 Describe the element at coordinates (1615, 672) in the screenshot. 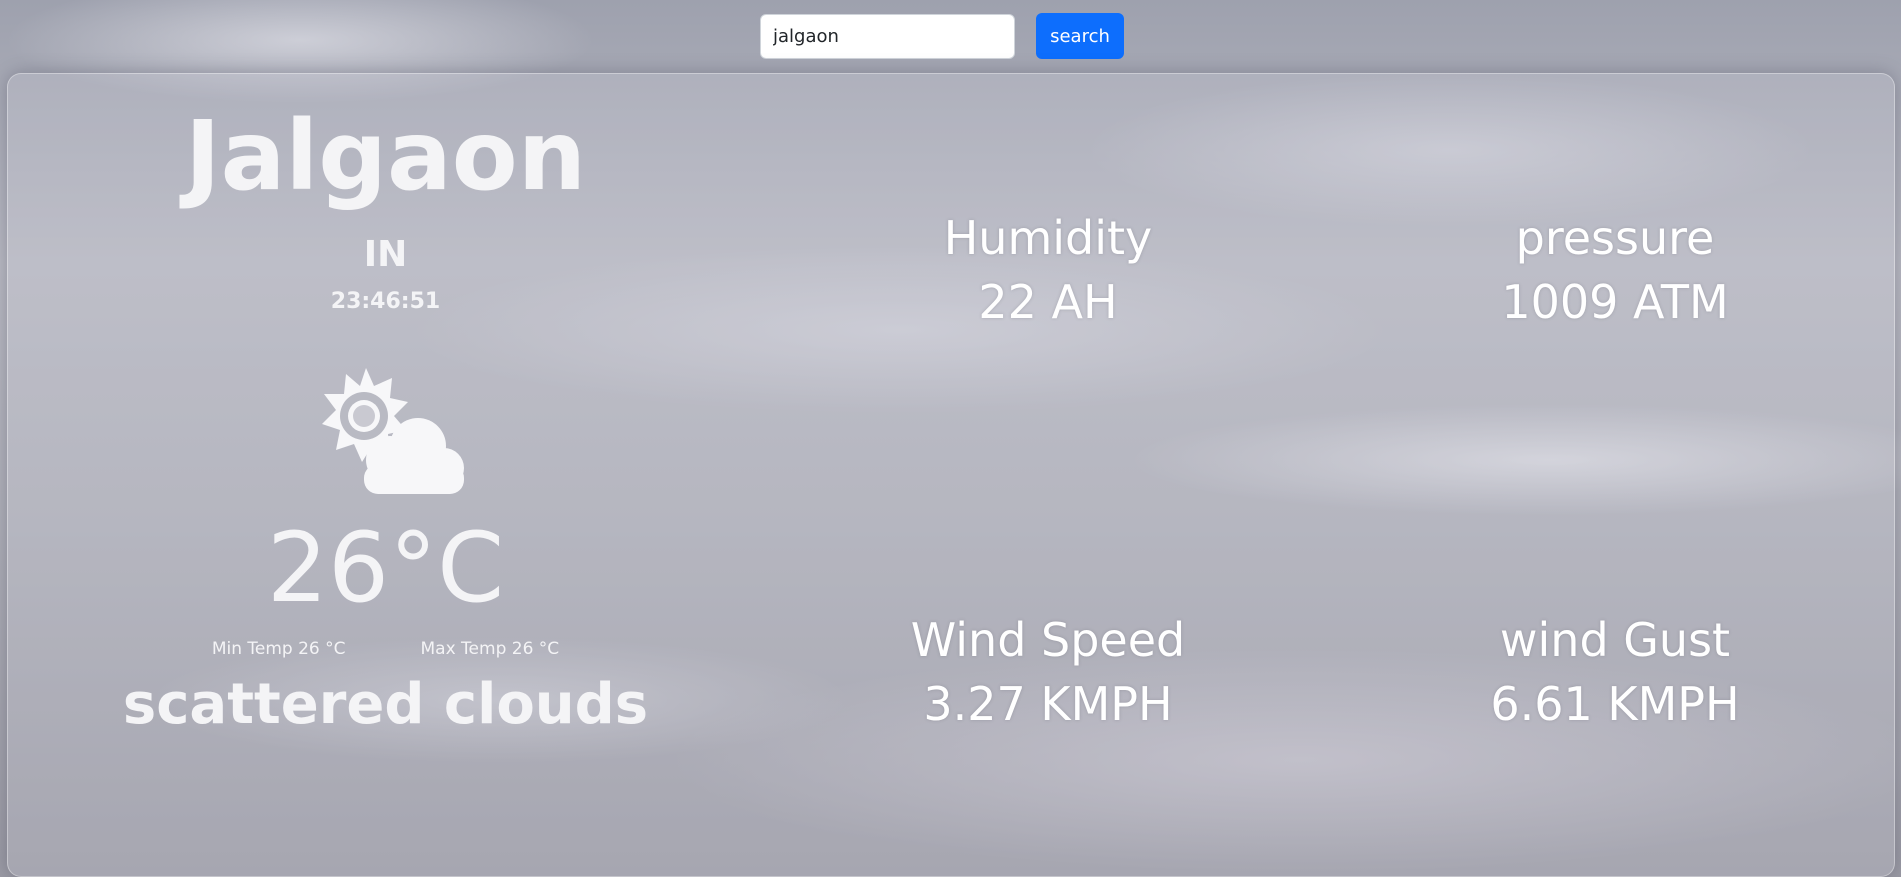

I see `wind-gust-stat: wind Gust 6.61 KMPH` at that location.